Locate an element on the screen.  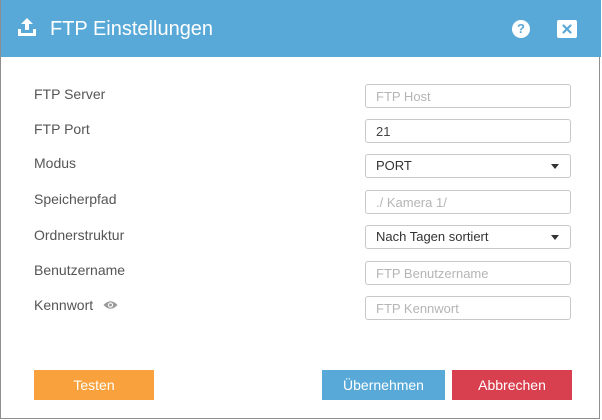
password-label-row: Kennwort is located at coordinates (76, 305).